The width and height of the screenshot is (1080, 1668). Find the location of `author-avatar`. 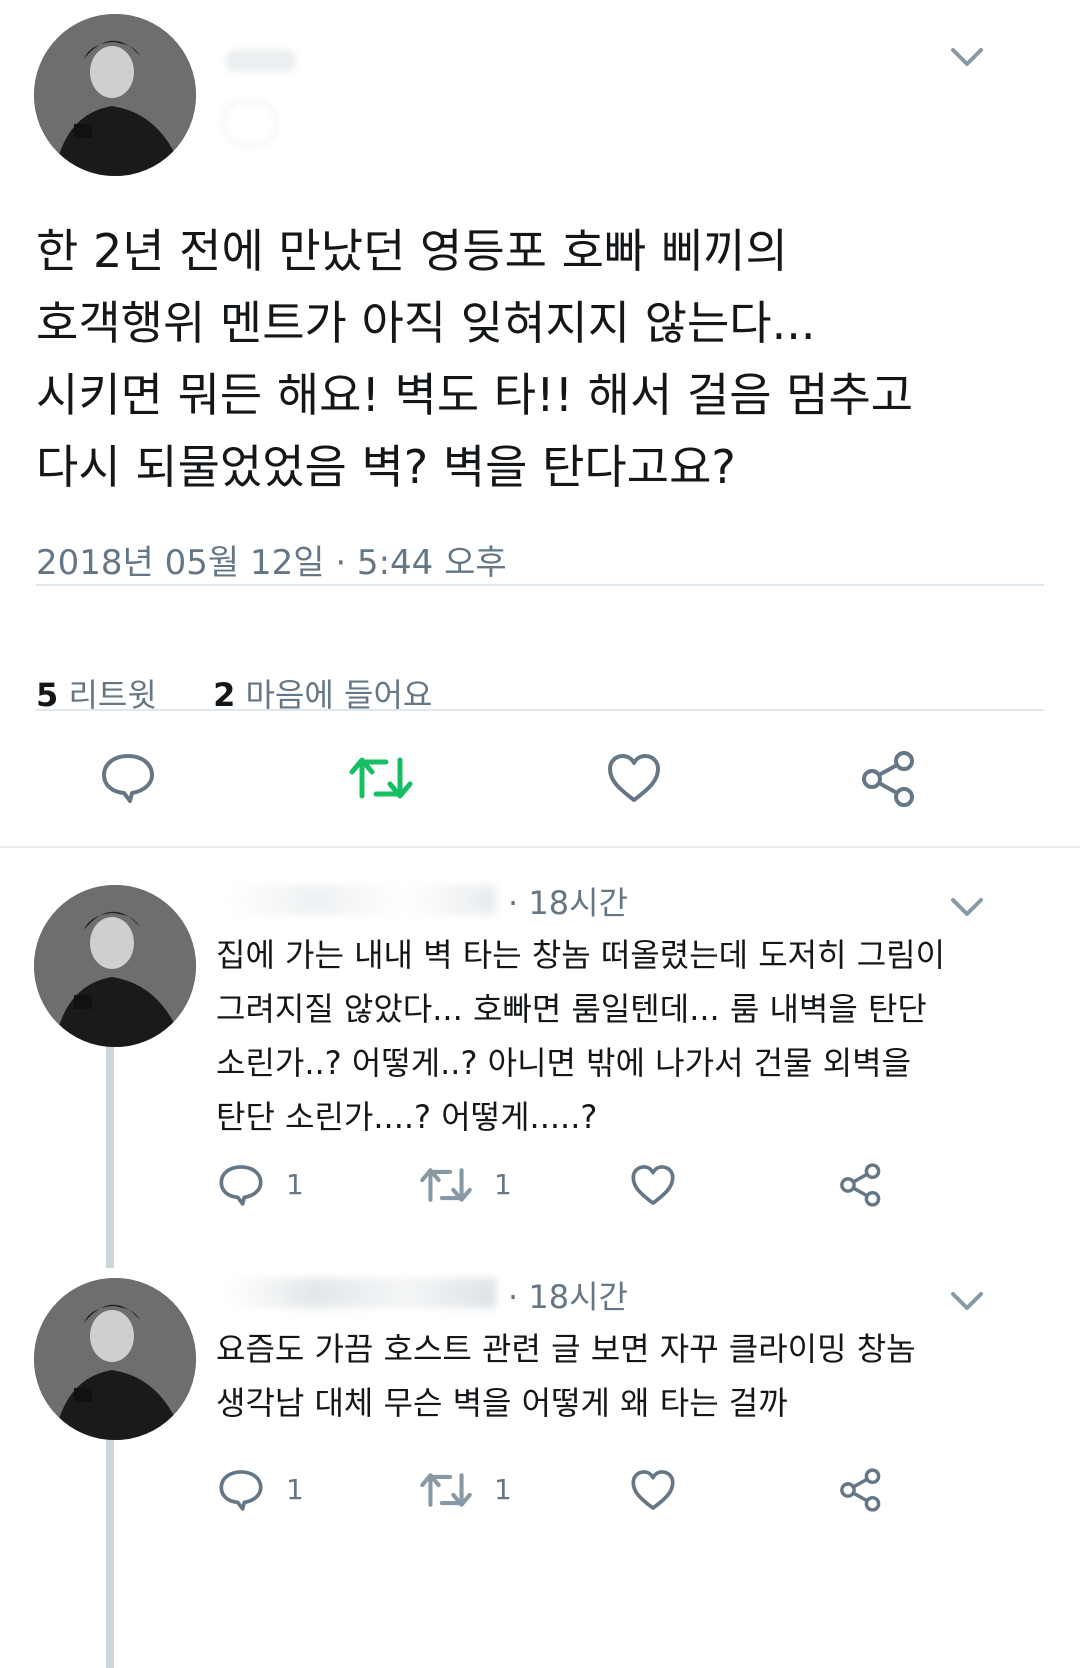

author-avatar is located at coordinates (115, 95).